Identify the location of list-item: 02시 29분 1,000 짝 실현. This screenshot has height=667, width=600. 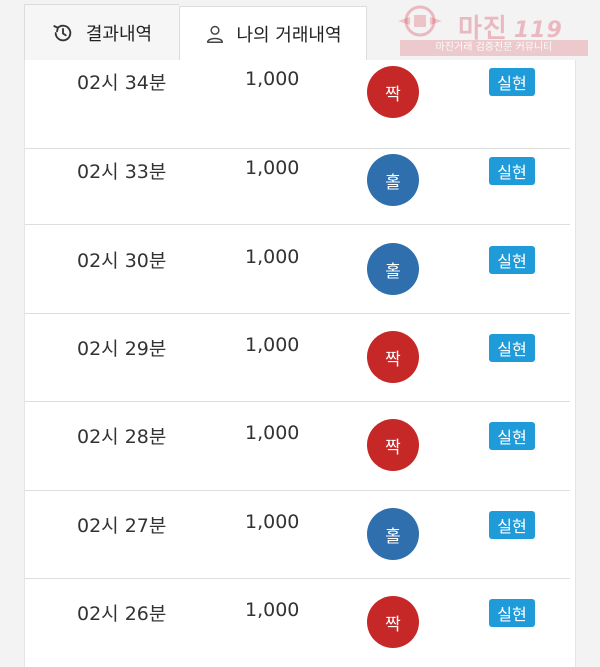
(297, 357).